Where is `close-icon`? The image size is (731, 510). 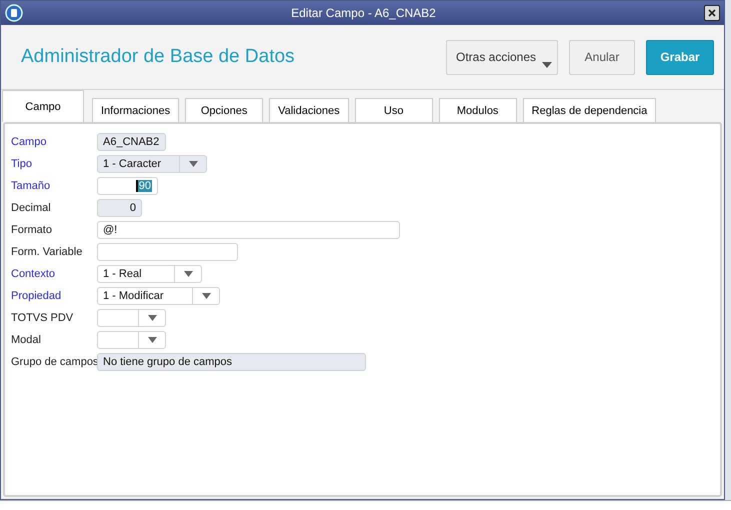
close-icon is located at coordinates (712, 13).